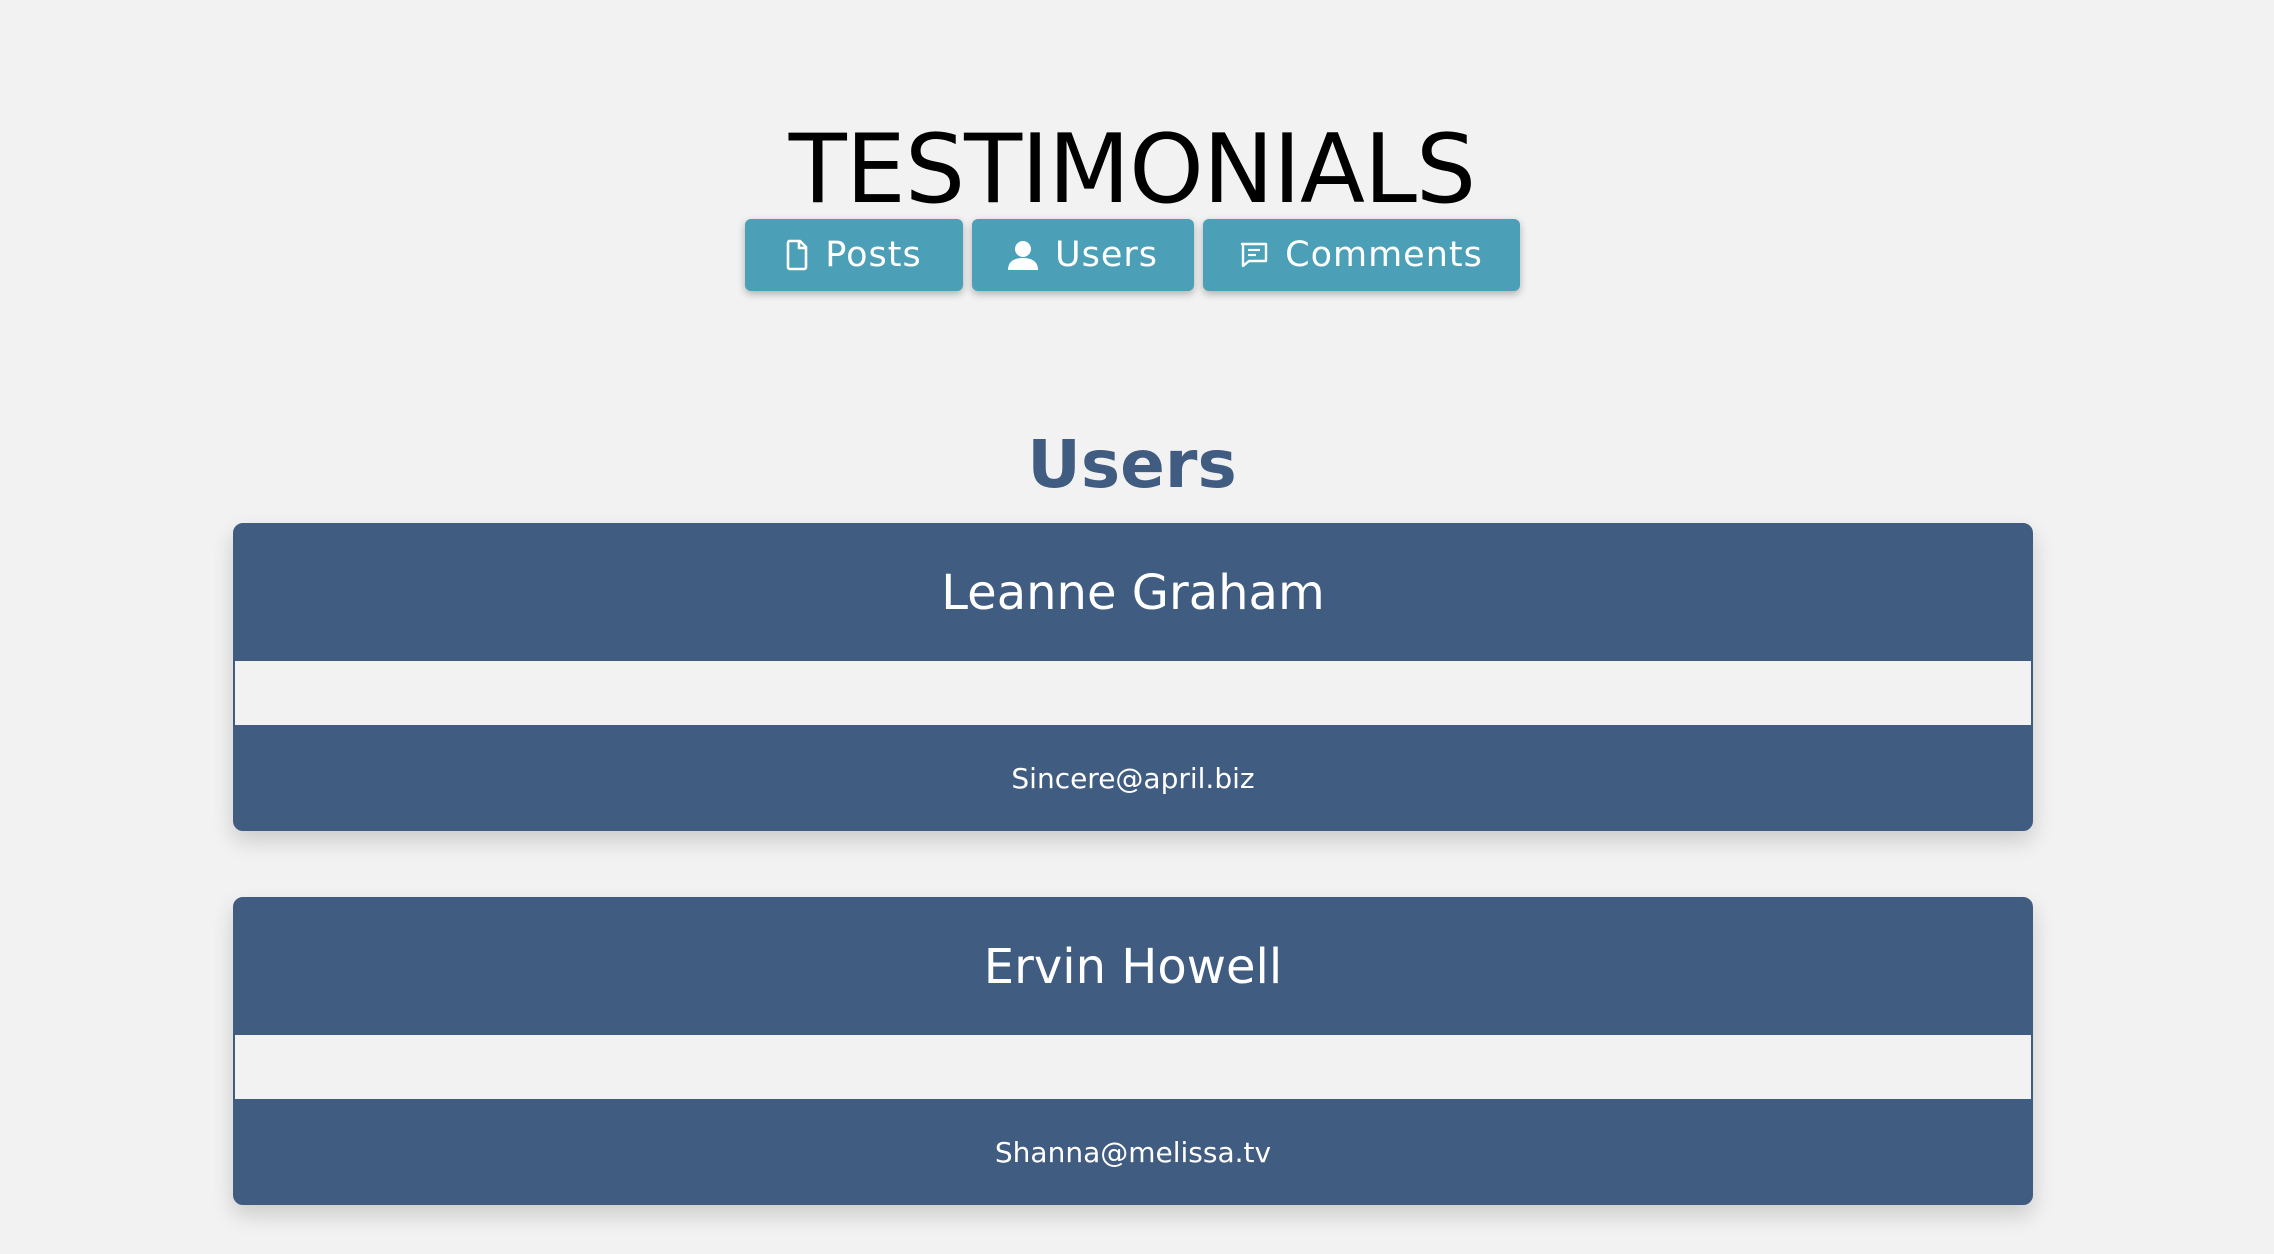 This screenshot has height=1254, width=2274. What do you see at coordinates (1133, 1152) in the screenshot?
I see `user-email: Shanna@melissa.tv` at bounding box center [1133, 1152].